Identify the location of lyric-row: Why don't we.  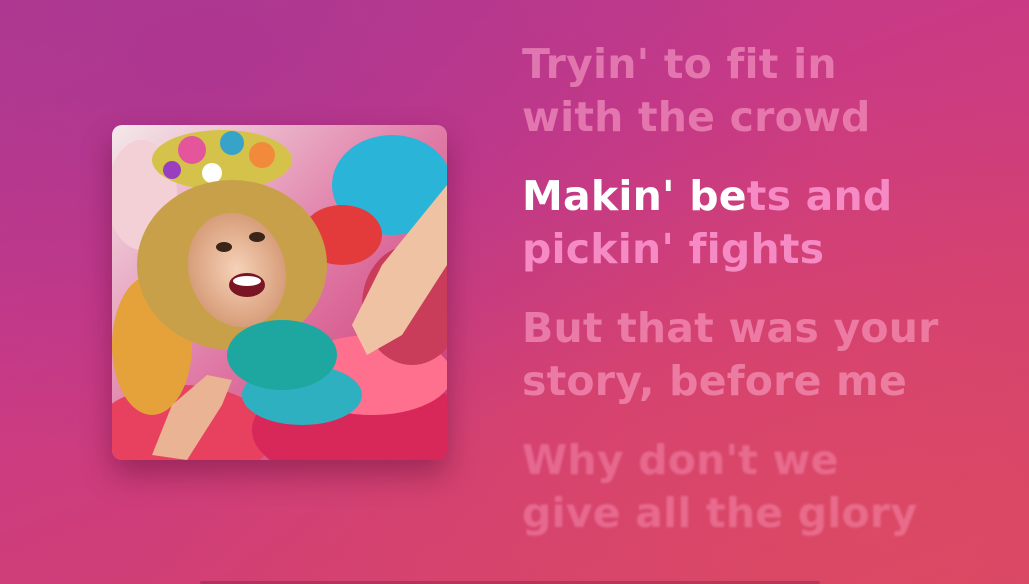
(680, 460).